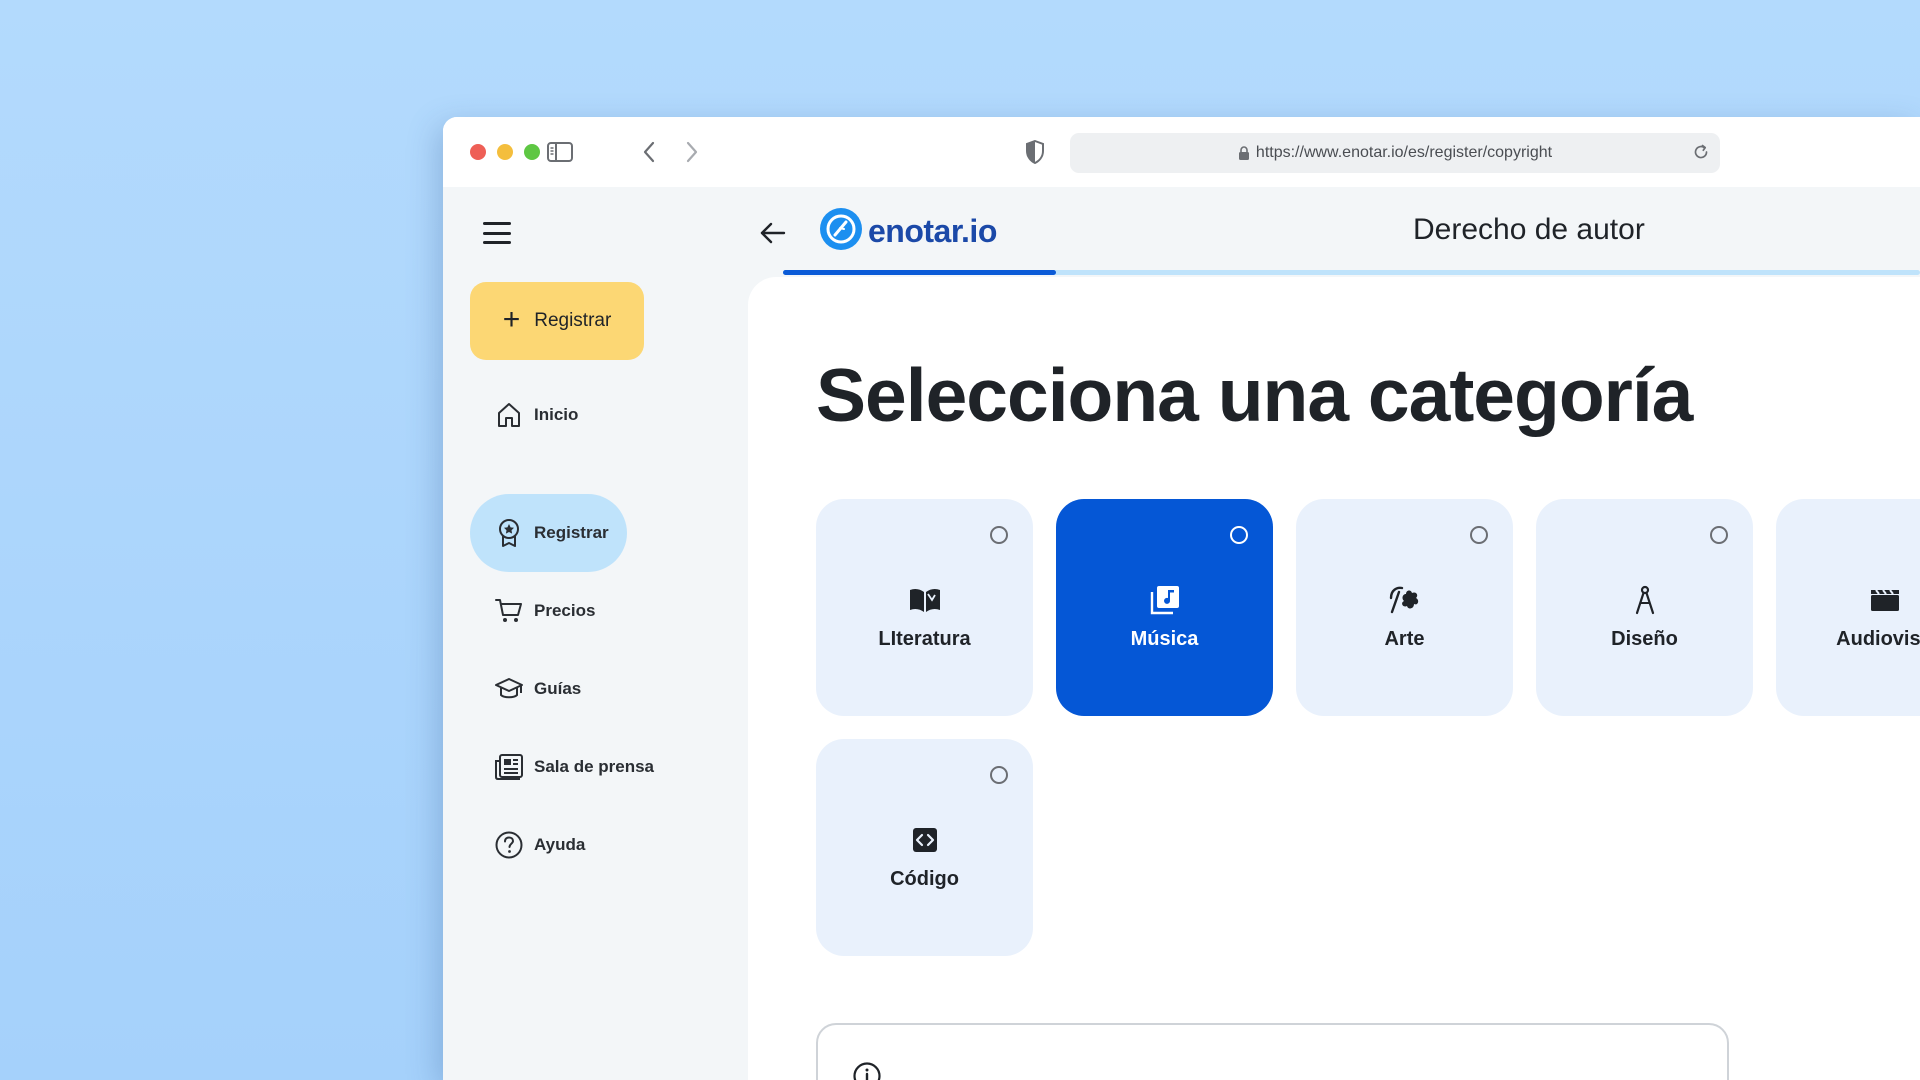 The image size is (1920, 1080). What do you see at coordinates (497, 233) in the screenshot?
I see `hamburger-menu-icon` at bounding box center [497, 233].